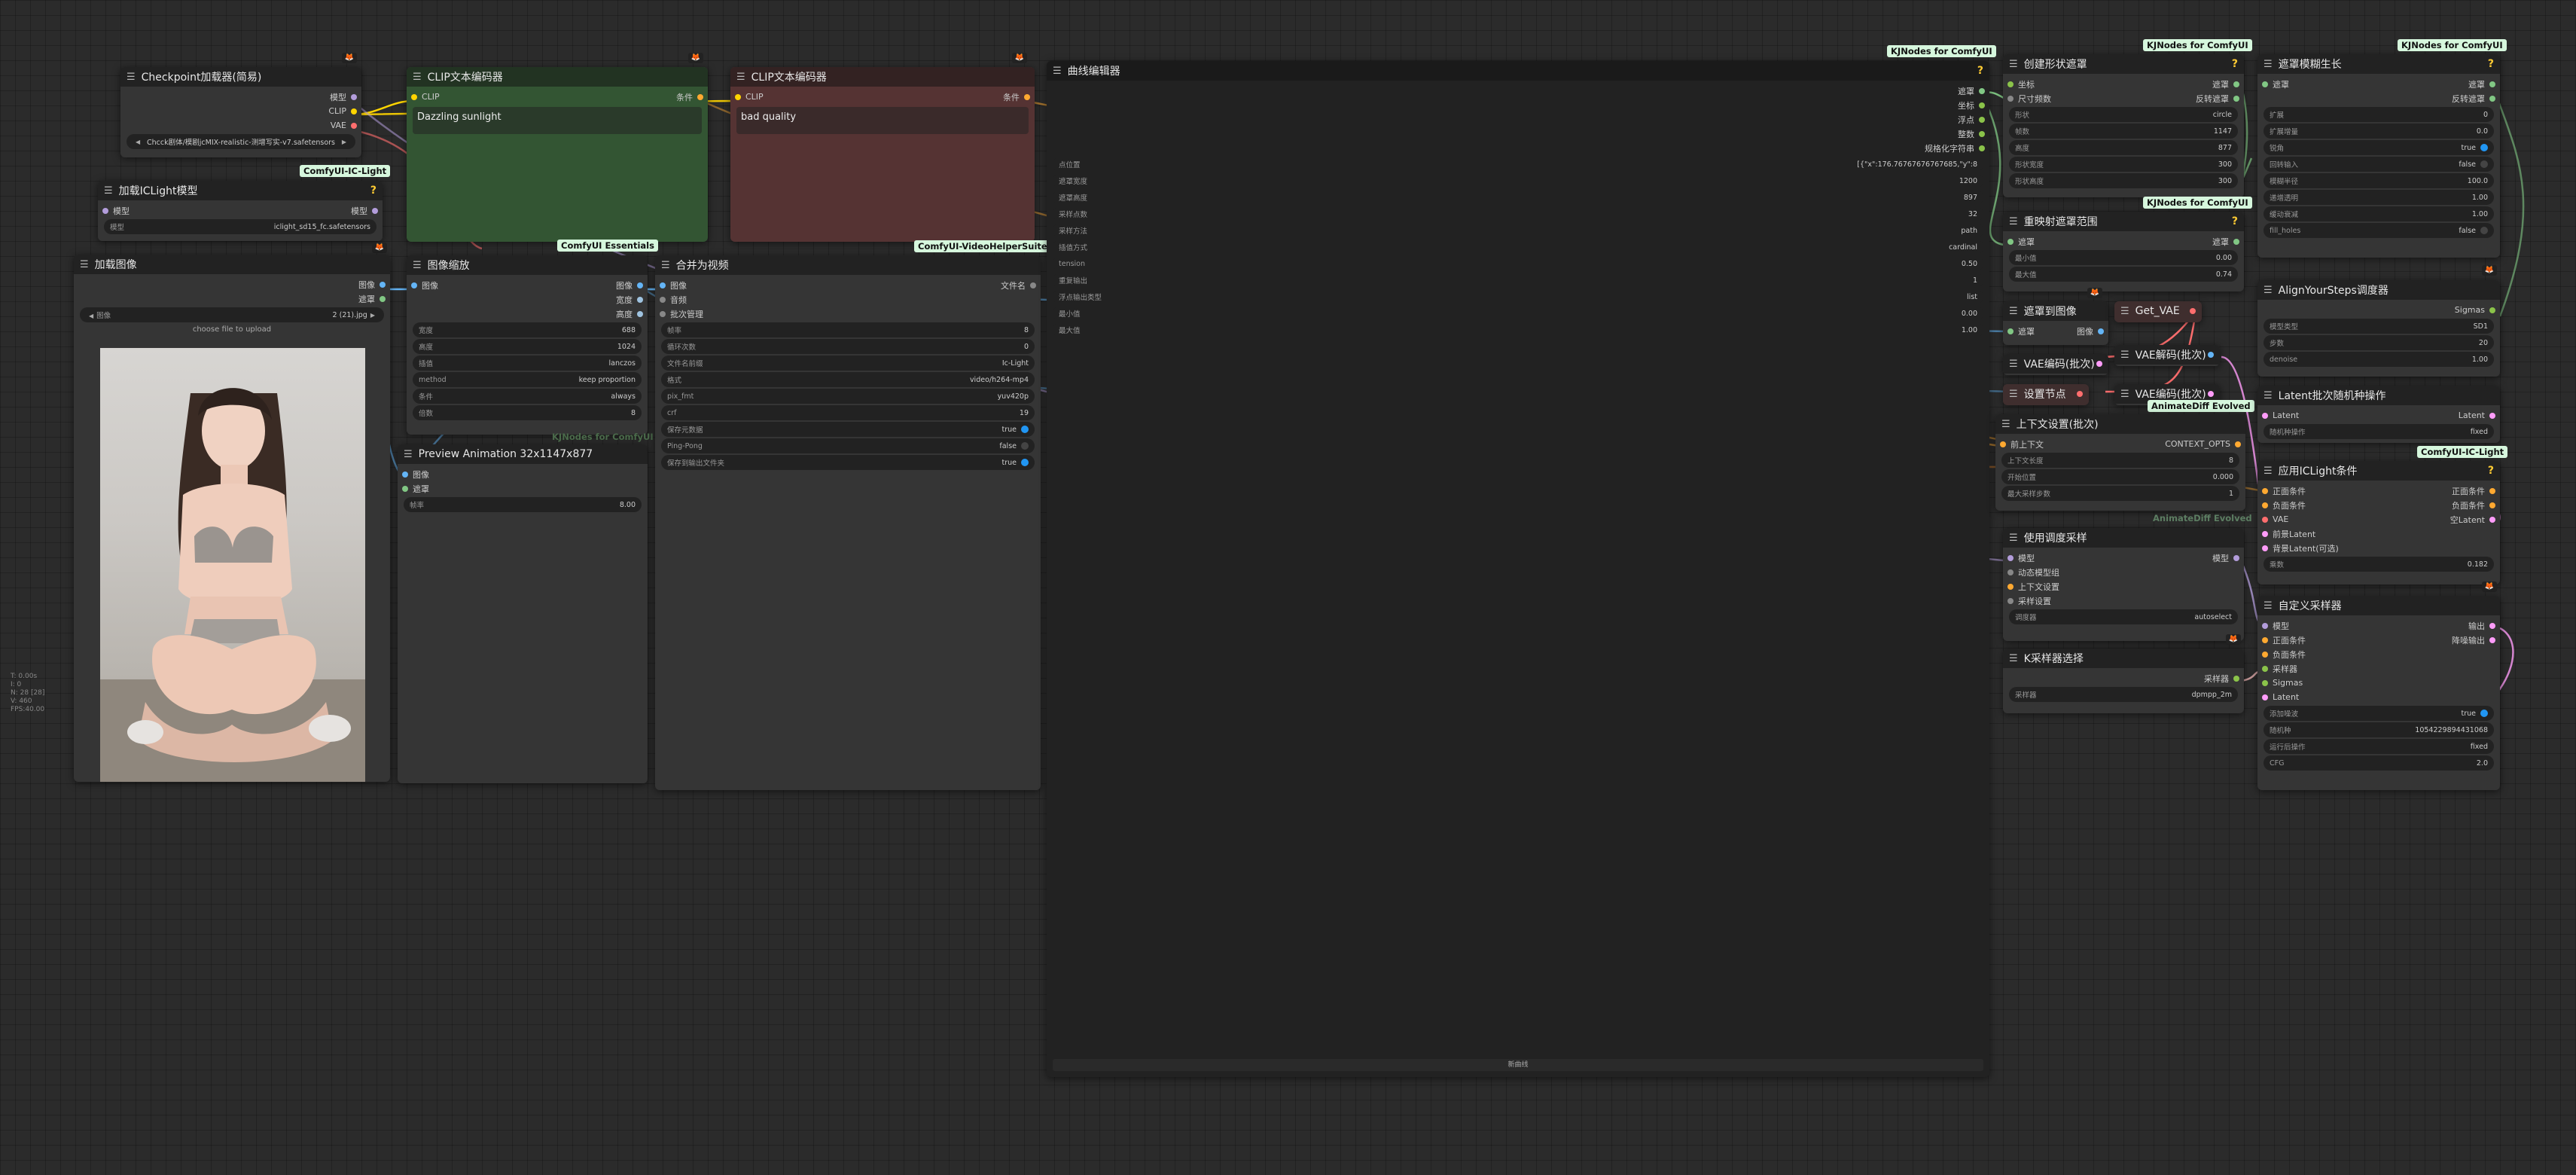 The width and height of the screenshot is (2576, 1175). I want to click on widget-shape-width: 形状宽度 300, so click(2123, 164).